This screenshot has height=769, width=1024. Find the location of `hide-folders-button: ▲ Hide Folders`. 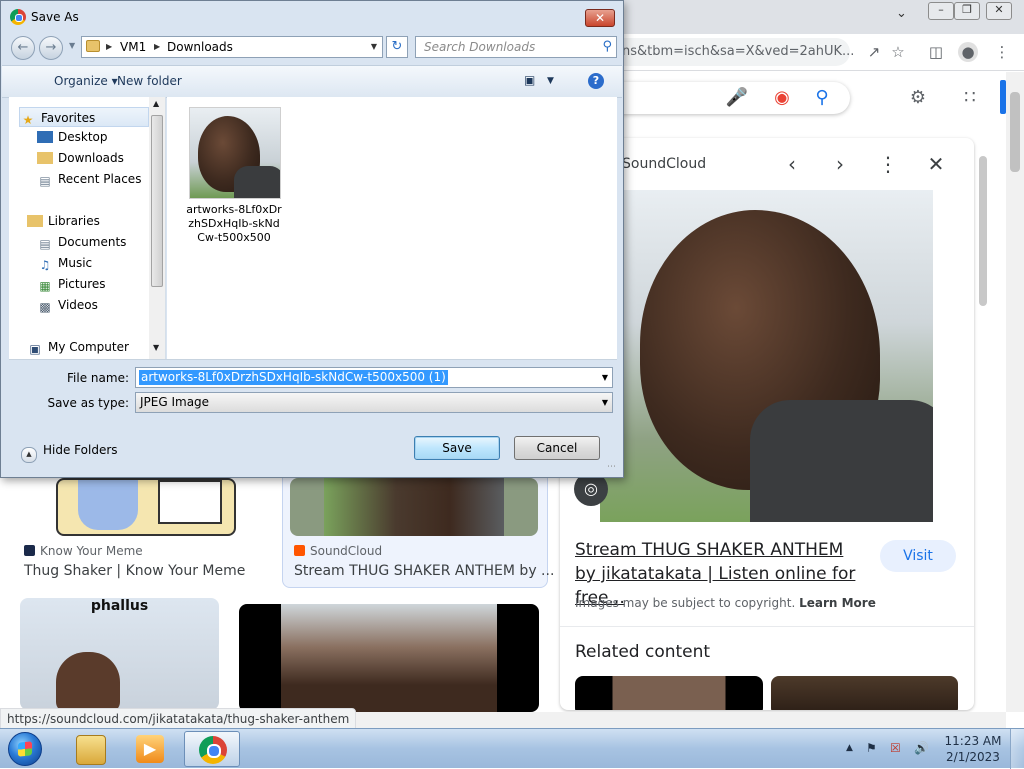

hide-folders-button: ▲ Hide Folders is located at coordinates (69, 453).